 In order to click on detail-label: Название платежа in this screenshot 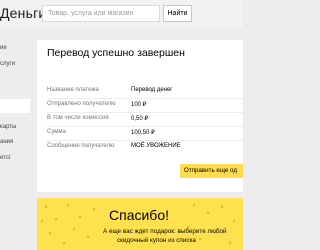, I will do `click(73, 90)`.